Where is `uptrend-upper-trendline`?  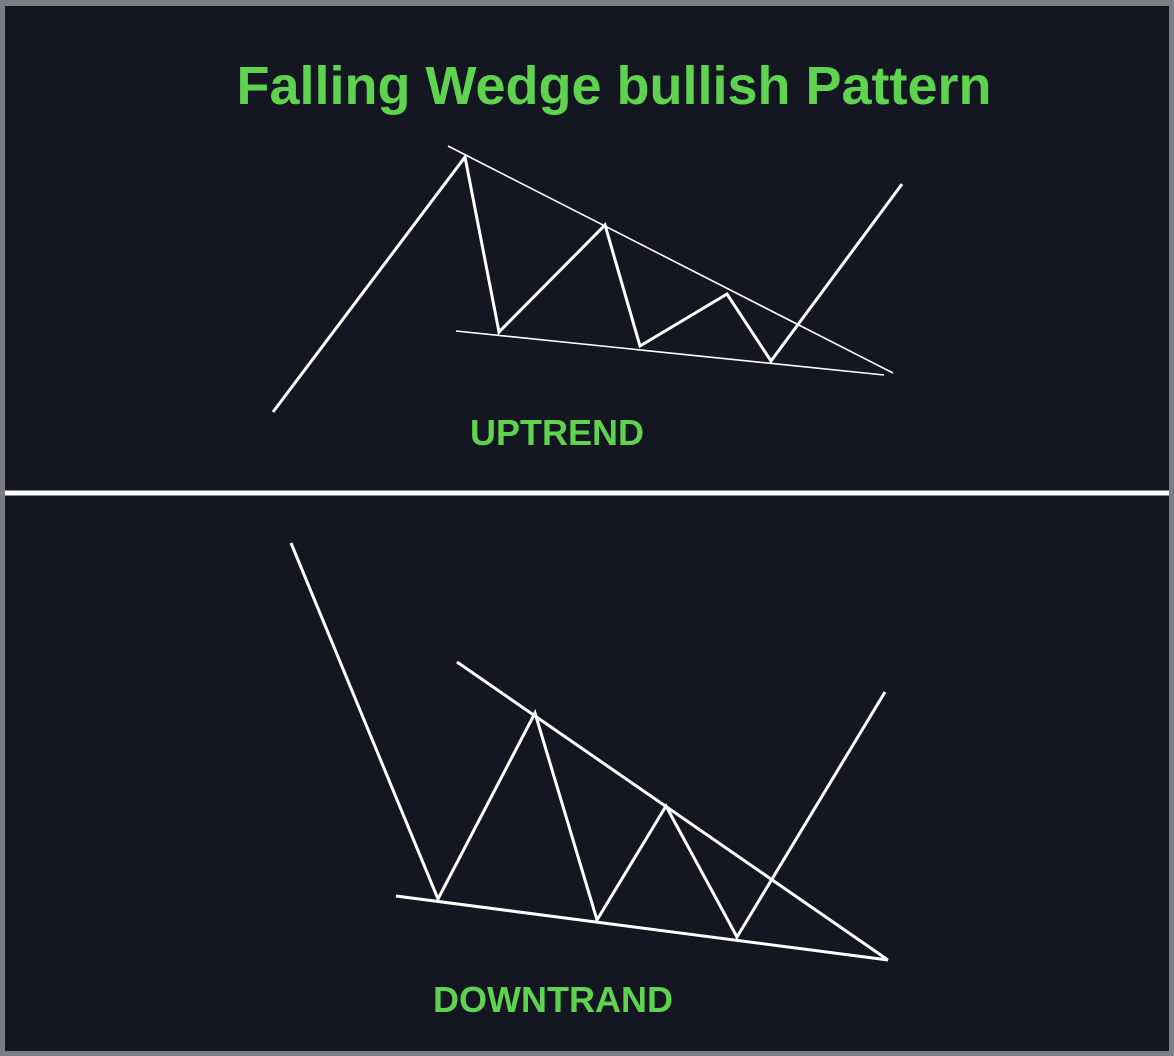 uptrend-upper-trendline is located at coordinates (670, 259).